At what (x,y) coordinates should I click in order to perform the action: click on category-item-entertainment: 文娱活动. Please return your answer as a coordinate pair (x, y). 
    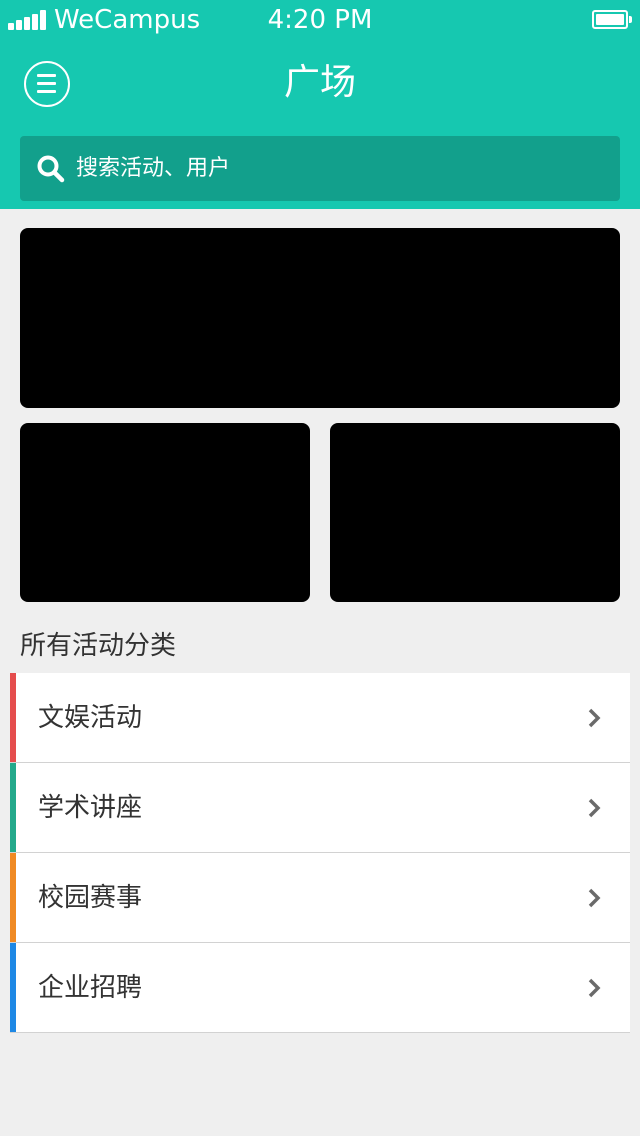
    Looking at the image, I should click on (320, 718).